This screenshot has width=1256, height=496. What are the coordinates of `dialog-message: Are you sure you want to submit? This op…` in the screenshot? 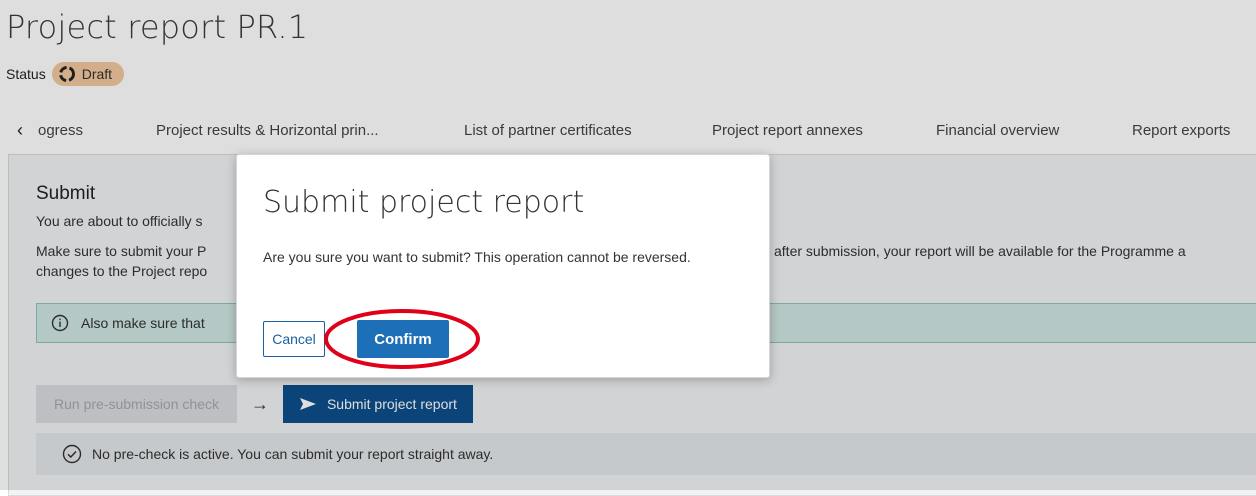 It's located at (477, 257).